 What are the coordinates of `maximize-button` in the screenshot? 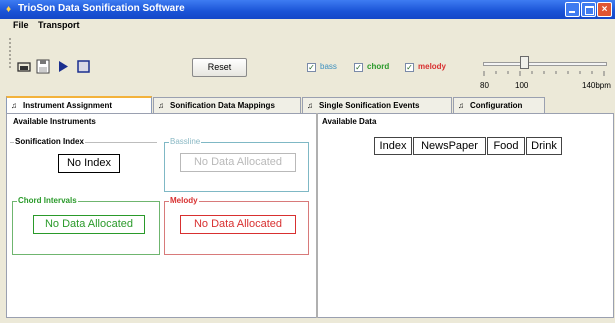 It's located at (588, 9).